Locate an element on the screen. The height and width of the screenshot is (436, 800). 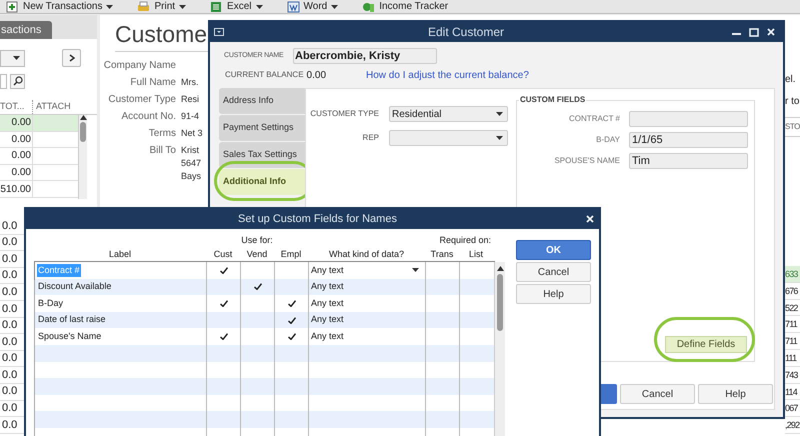
table-cell: Contract # is located at coordinates (59, 271).